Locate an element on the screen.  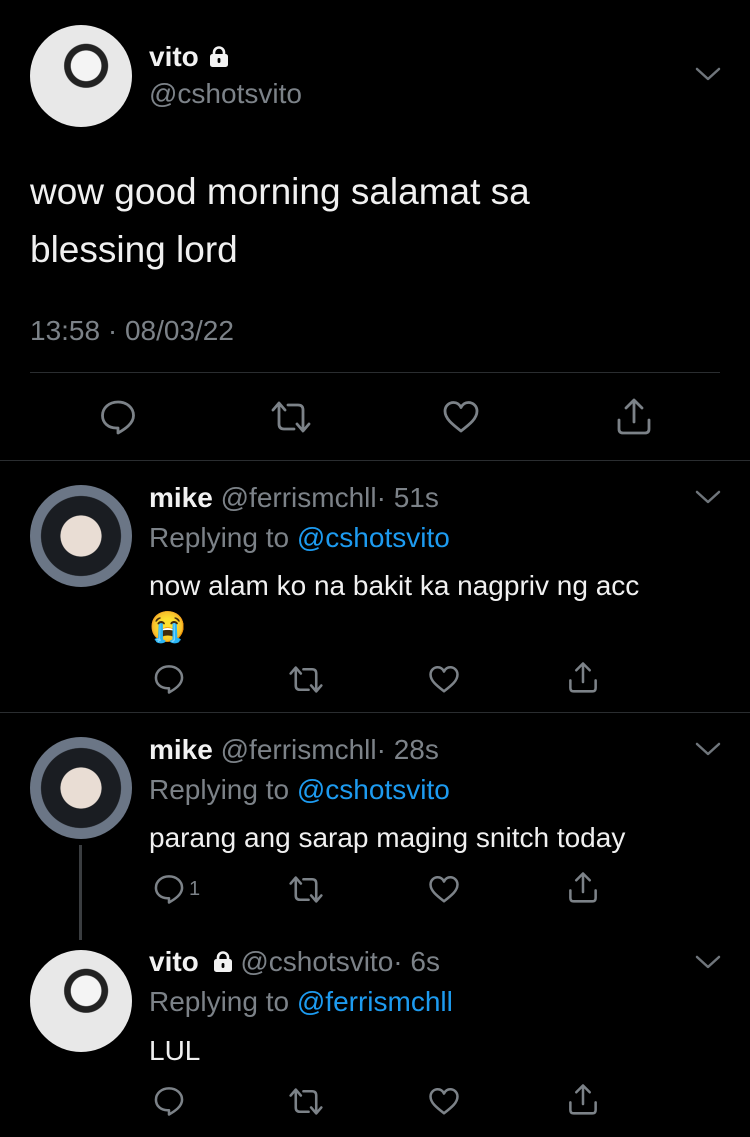
thread-connector-line is located at coordinates (80, 892).